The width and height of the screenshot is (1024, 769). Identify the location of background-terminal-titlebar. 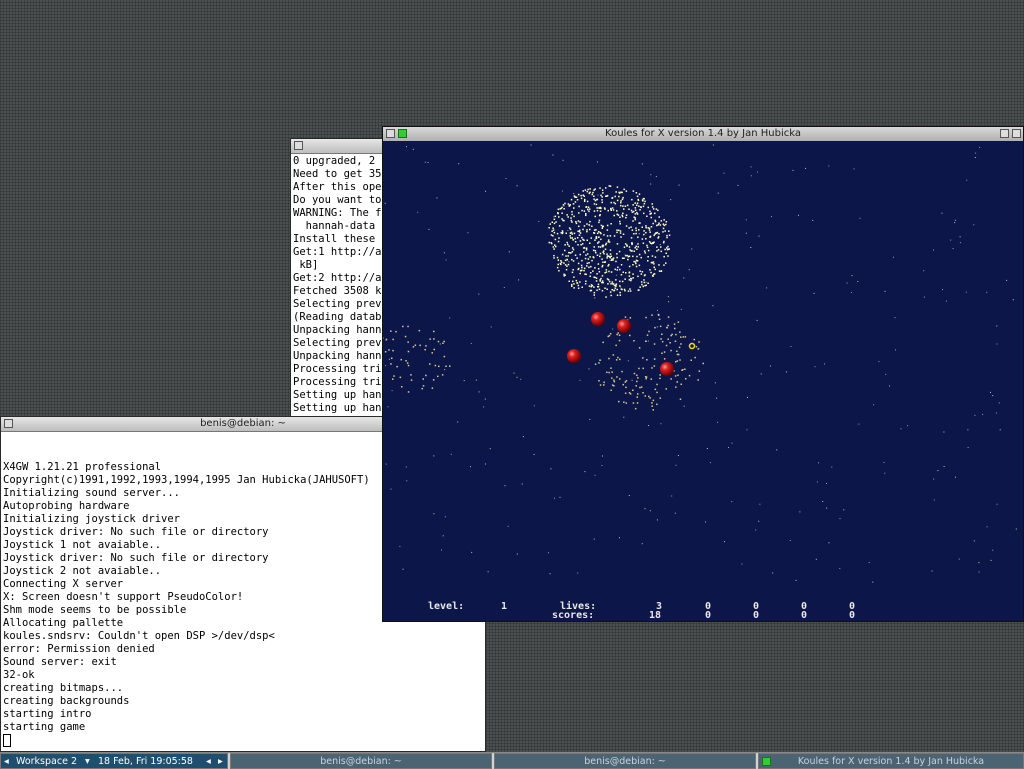
(340, 146).